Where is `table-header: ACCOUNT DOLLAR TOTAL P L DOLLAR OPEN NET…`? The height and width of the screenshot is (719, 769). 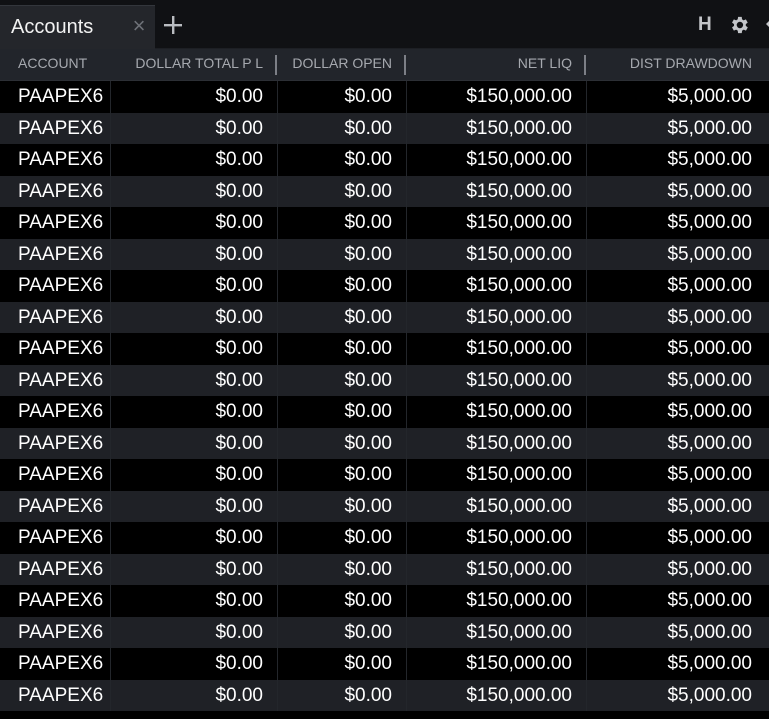 table-header: ACCOUNT DOLLAR TOTAL P L DOLLAR OPEN NET… is located at coordinates (384, 65).